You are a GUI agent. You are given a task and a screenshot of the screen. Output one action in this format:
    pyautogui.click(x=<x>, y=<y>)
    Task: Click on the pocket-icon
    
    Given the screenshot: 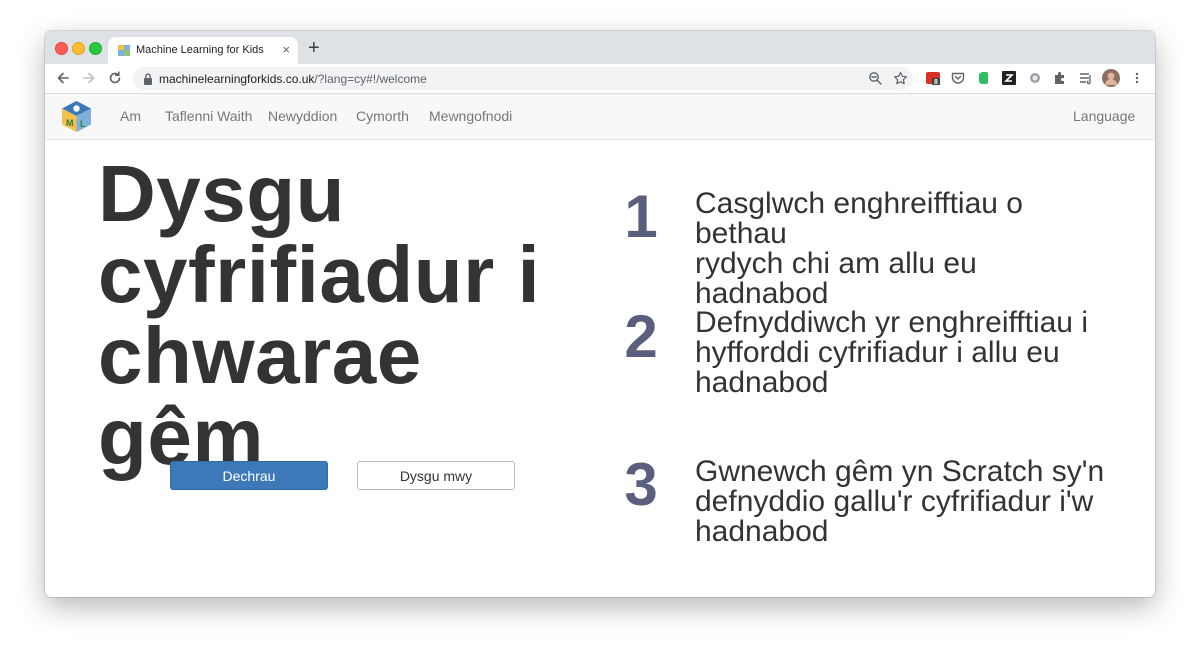 What is the action you would take?
    pyautogui.click(x=958, y=78)
    